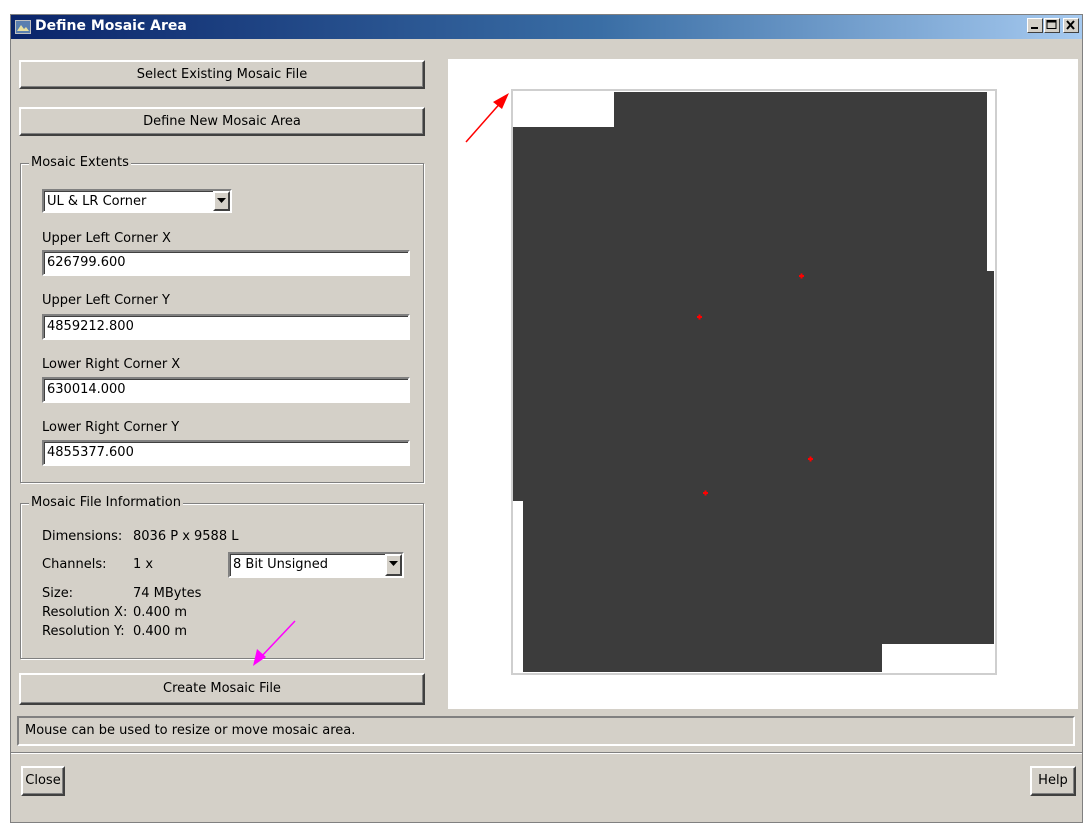  I want to click on dimensions-label: Dimensions:, so click(82, 536).